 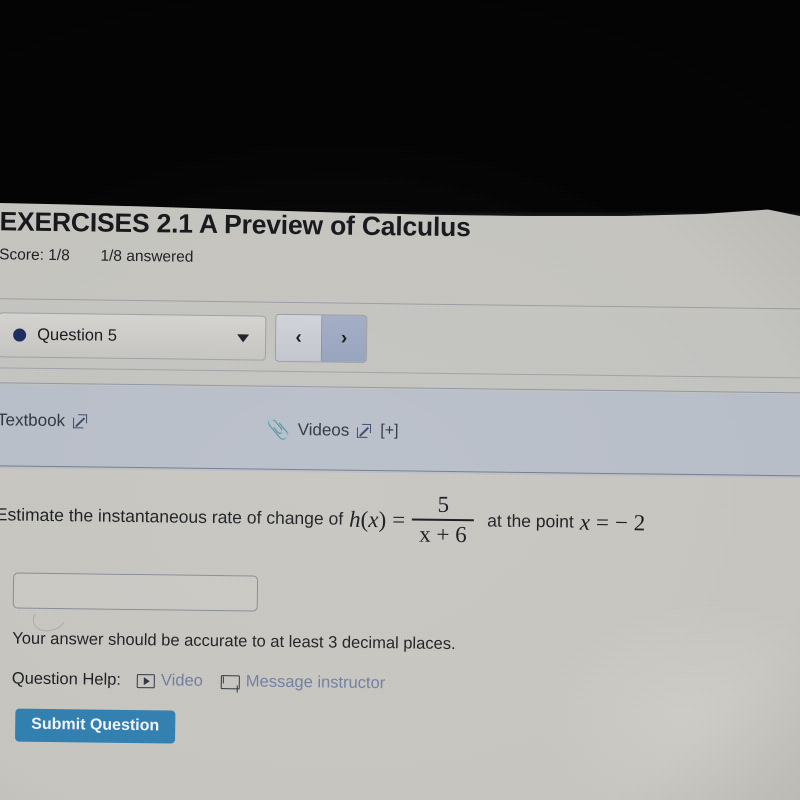 What do you see at coordinates (630, 522) in the screenshot?
I see `point-value: − 2` at bounding box center [630, 522].